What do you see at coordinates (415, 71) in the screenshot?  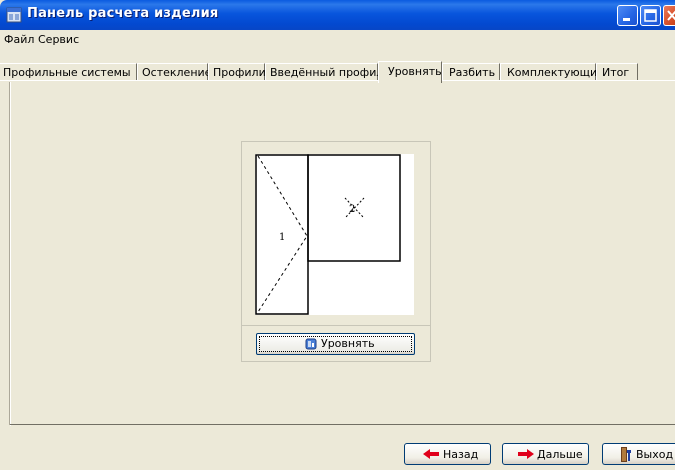 I see `tab-label: Уровнять` at bounding box center [415, 71].